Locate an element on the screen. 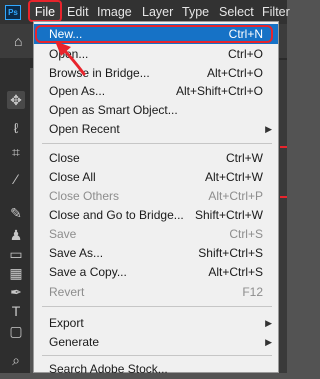  menu-item-shortcut: Ctrl+O is located at coordinates (245, 54).